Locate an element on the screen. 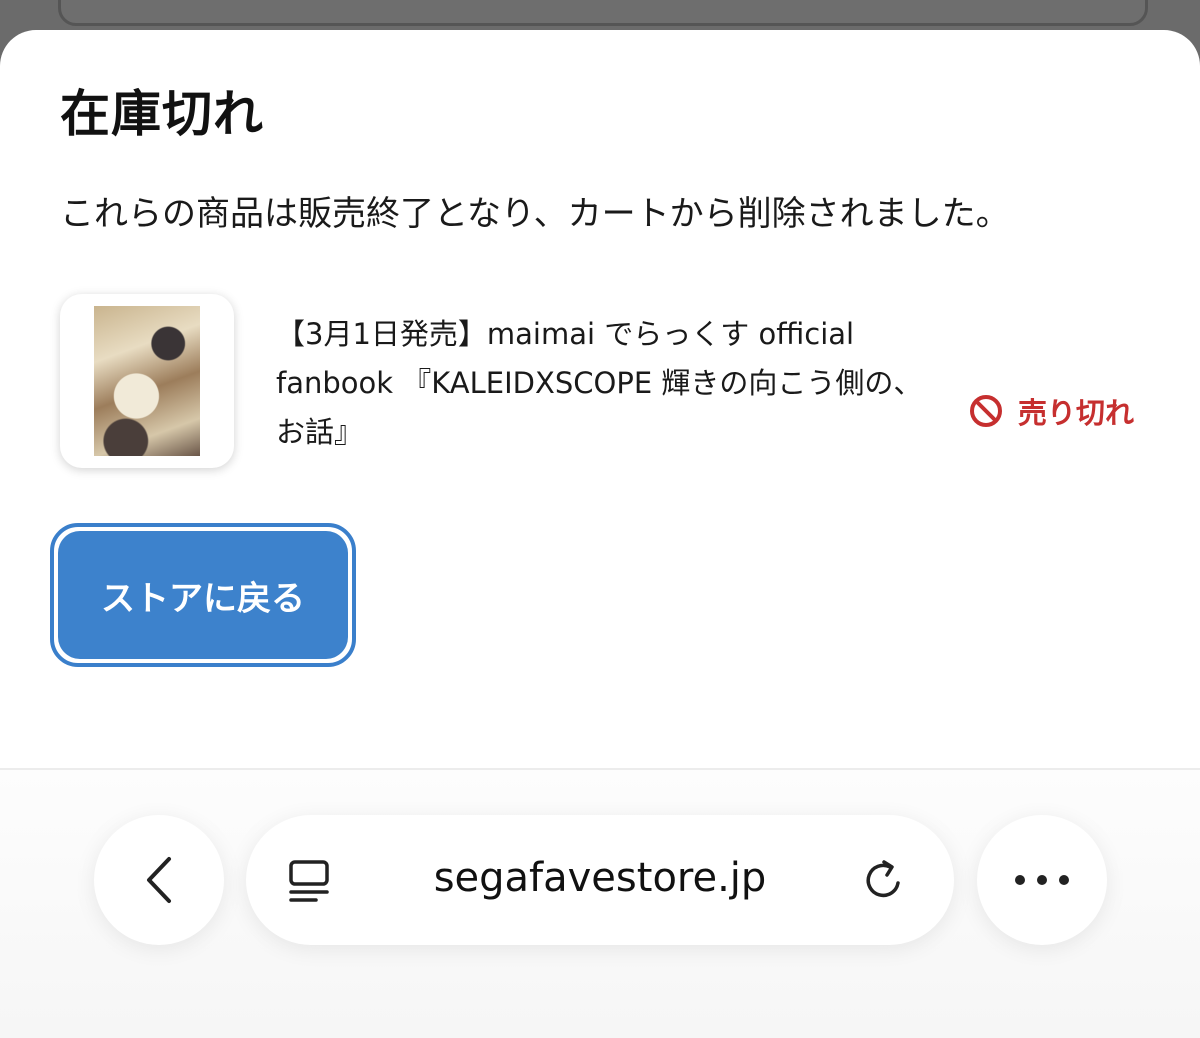 The image size is (1200, 1038). address-bar: segafavestore.jp is located at coordinates (600, 880).